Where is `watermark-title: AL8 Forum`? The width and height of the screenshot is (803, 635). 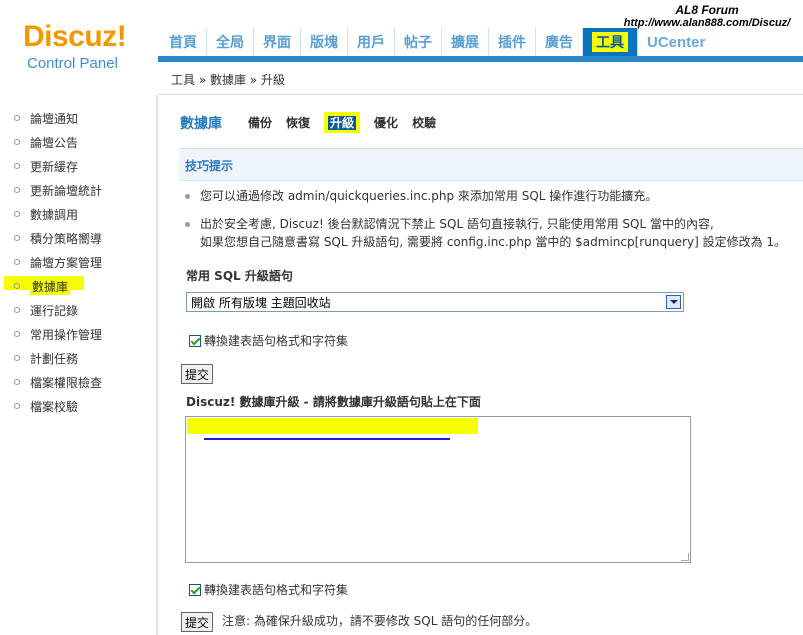
watermark-title: AL8 Forum is located at coordinates (707, 10).